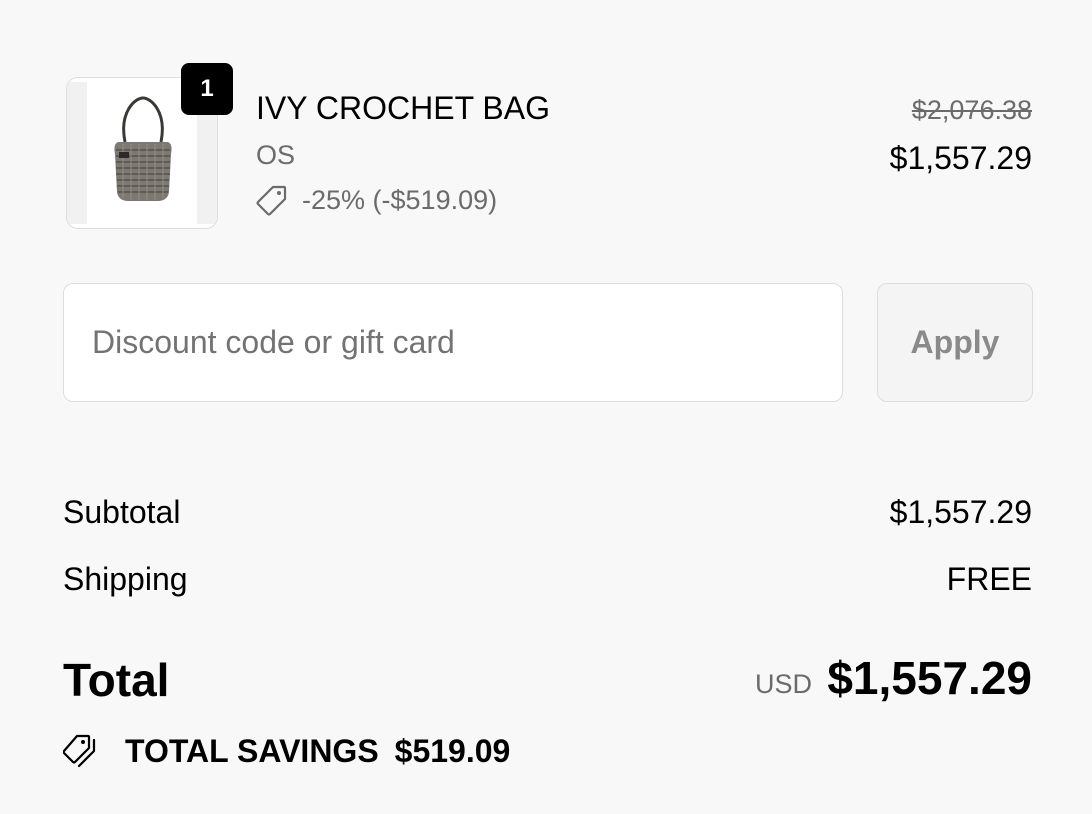 The width and height of the screenshot is (1092, 814). What do you see at coordinates (452, 750) in the screenshot?
I see `savings-value: $519.09` at bounding box center [452, 750].